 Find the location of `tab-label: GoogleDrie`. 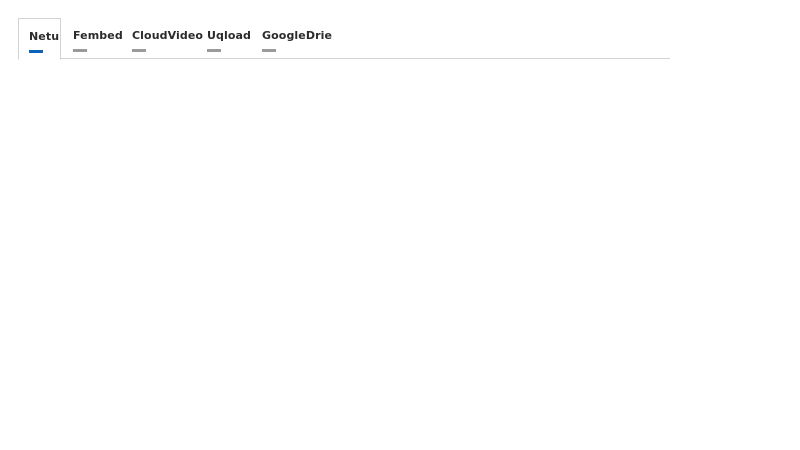

tab-label: GoogleDrie is located at coordinates (297, 35).